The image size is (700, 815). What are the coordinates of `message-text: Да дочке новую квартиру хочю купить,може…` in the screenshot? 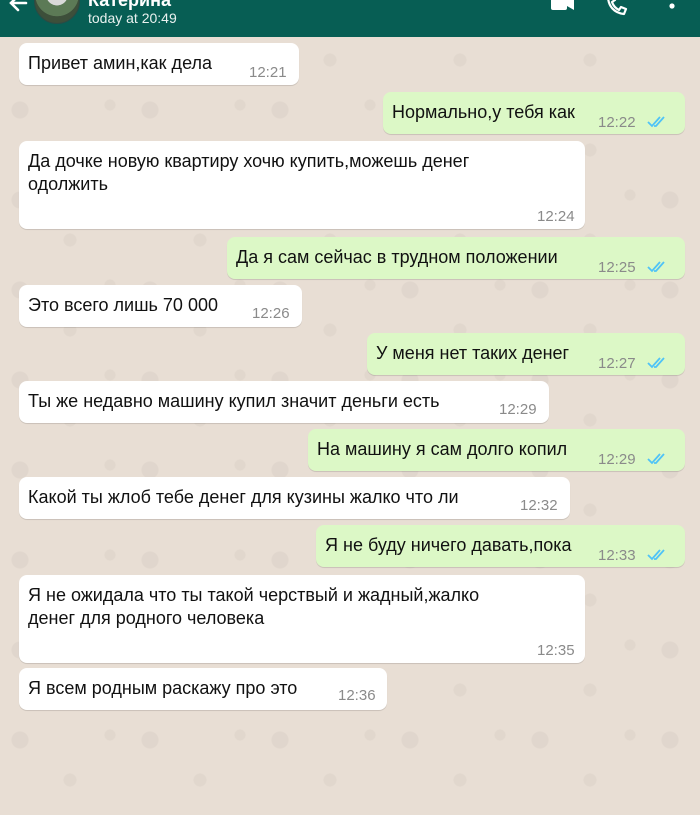 It's located at (249, 172).